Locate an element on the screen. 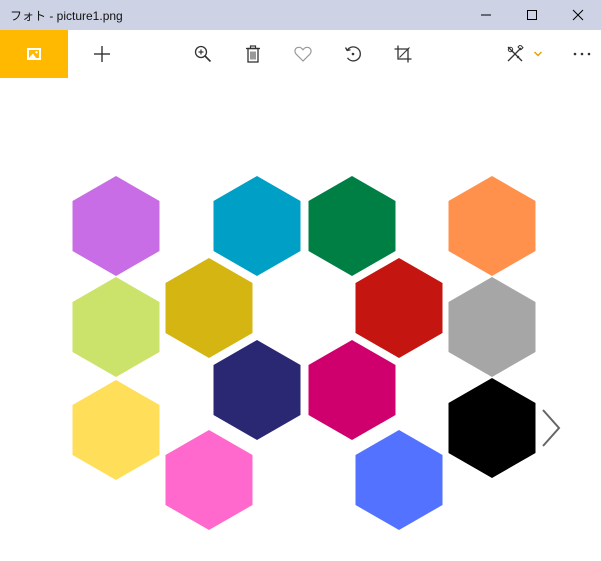  minimize-button is located at coordinates (486, 15).